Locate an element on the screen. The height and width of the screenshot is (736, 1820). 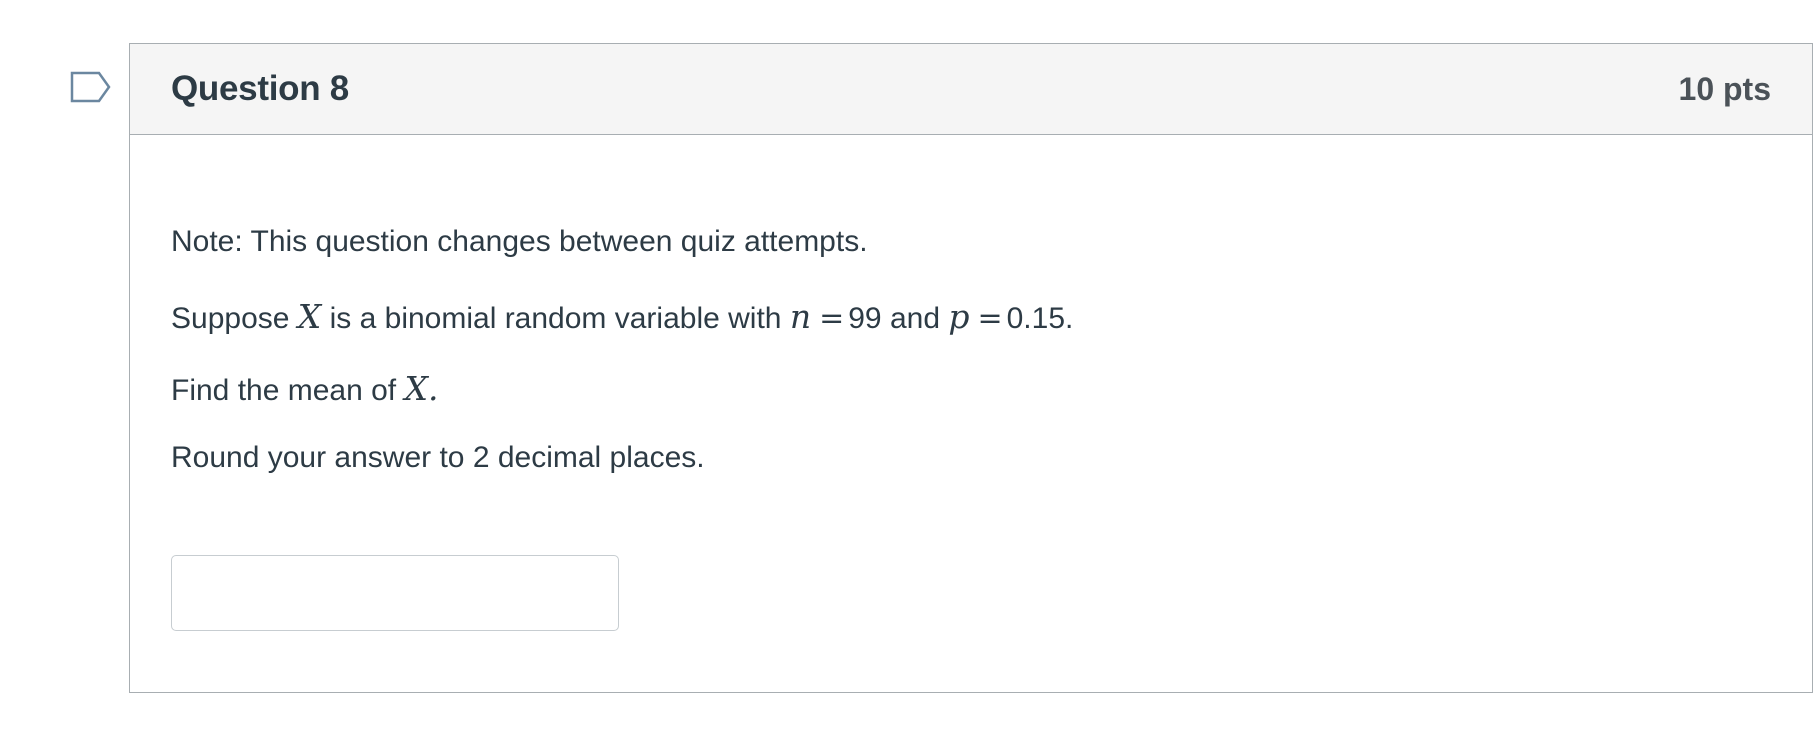
math-variable-p: p is located at coordinates (959, 316).